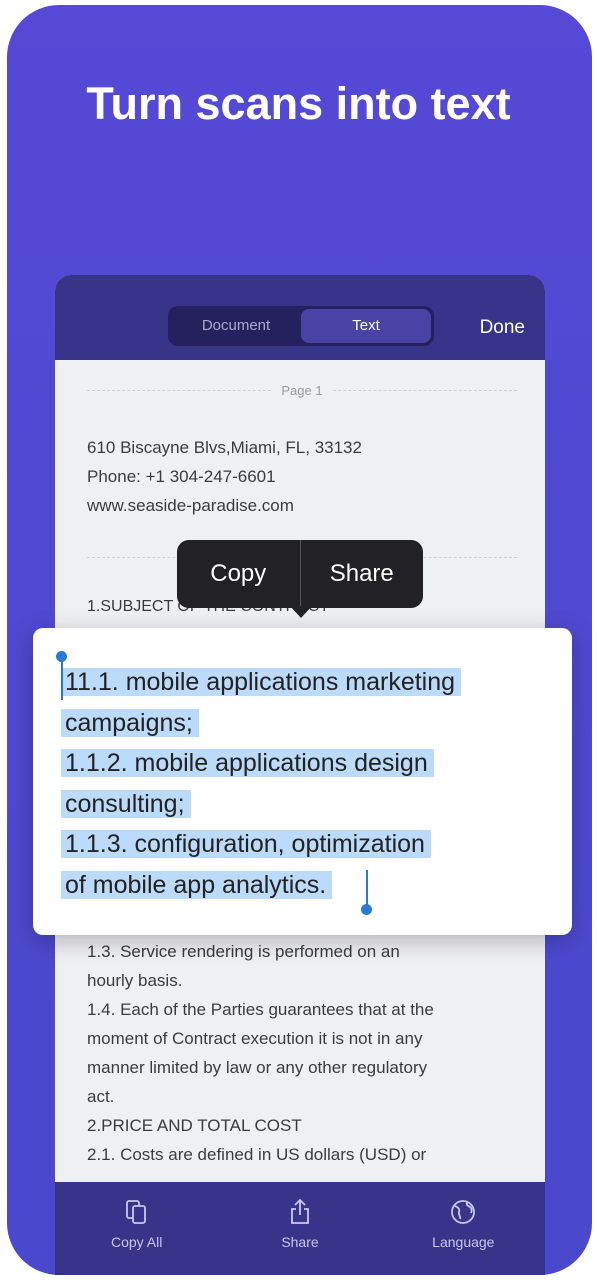 This screenshot has height=1280, width=597. I want to click on address-line: 610 Biscayne Blvs,Miami, FL, 33132, so click(224, 447).